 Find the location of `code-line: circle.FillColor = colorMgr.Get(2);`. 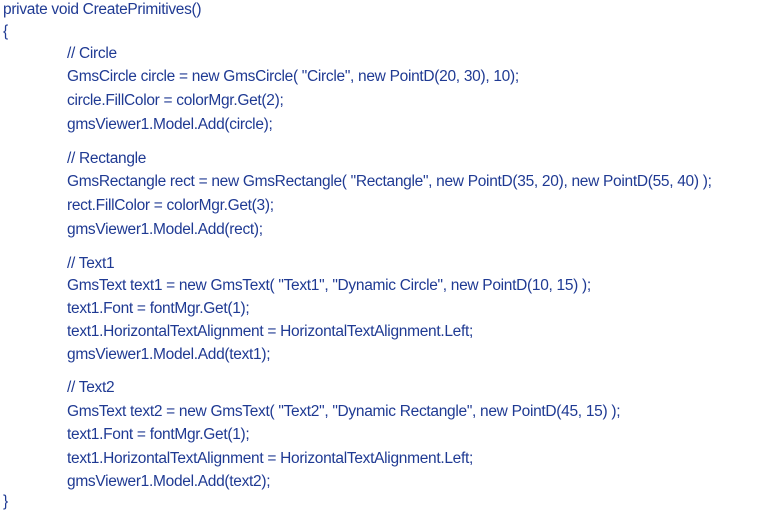

code-line: circle.FillColor = colorMgr.Get(2); is located at coordinates (175, 100).